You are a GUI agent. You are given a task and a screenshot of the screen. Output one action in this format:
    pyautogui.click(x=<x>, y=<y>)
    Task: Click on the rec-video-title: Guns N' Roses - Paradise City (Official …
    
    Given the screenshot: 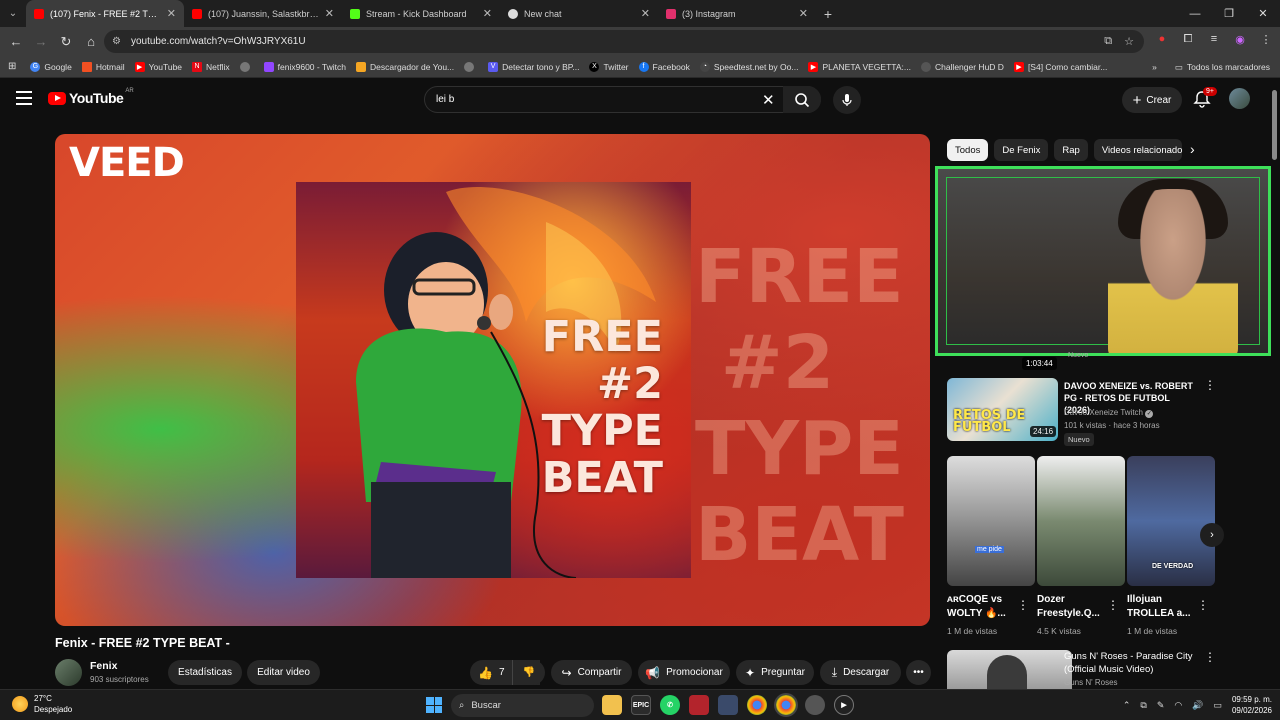 What is the action you would take?
    pyautogui.click(x=1134, y=663)
    